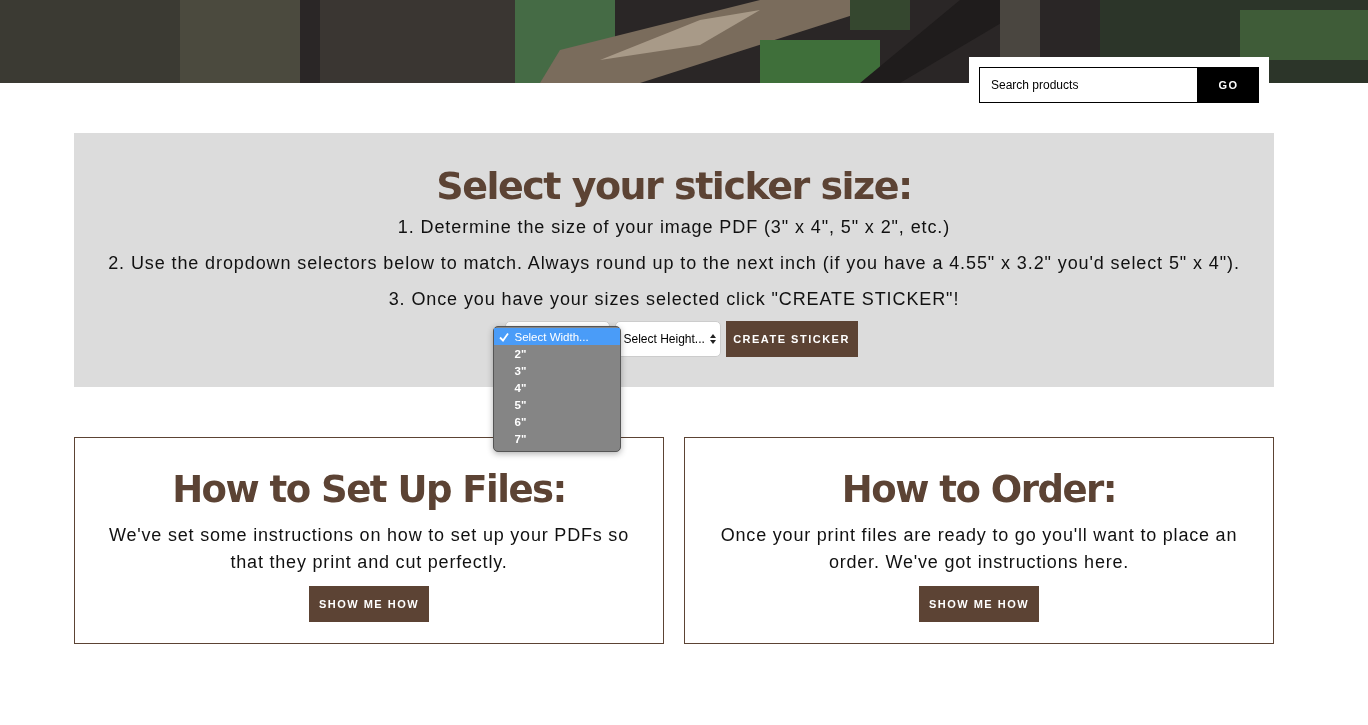 This screenshot has height=725, width=1368. Describe the element at coordinates (674, 299) in the screenshot. I see `instruction-step: 3. Once you have your sizes selected click "CREATE STICKER"!` at that location.